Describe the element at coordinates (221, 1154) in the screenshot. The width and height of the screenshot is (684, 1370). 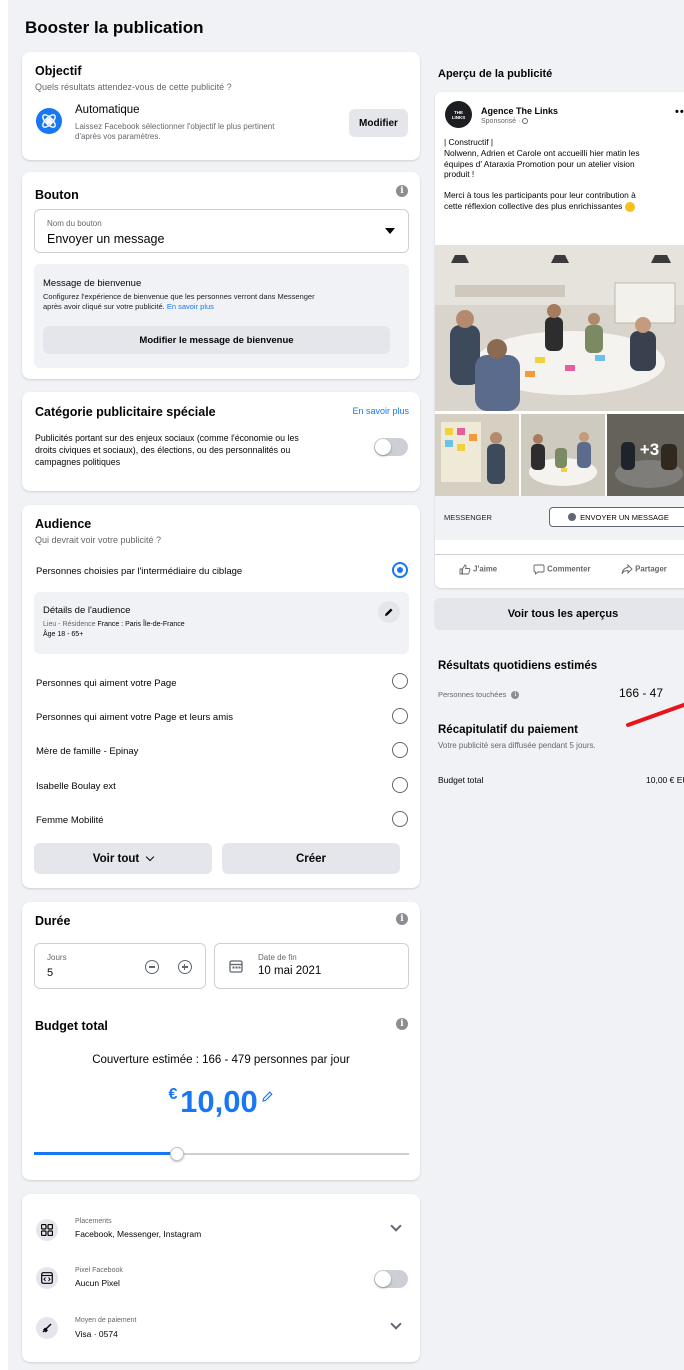
I see `budget-slider` at that location.